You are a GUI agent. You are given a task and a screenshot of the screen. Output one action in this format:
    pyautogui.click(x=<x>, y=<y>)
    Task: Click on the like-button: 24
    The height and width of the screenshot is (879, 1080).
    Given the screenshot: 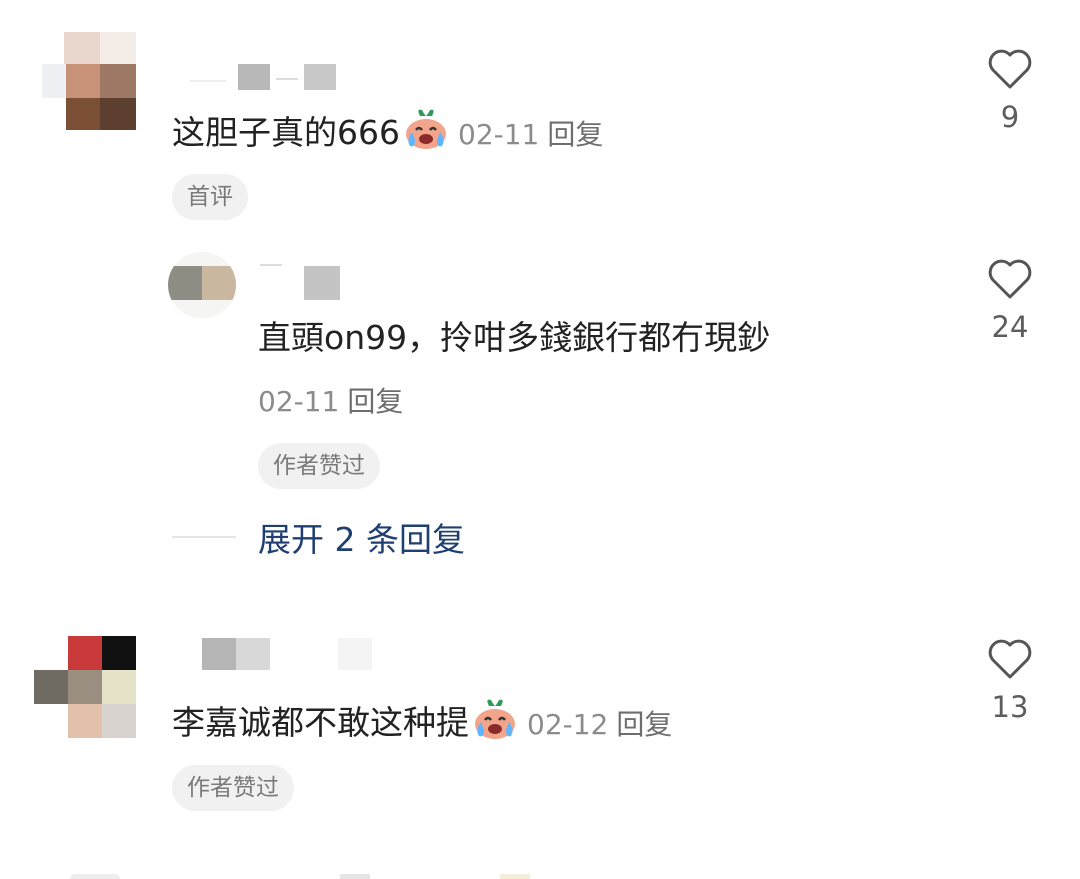 What is the action you would take?
    pyautogui.click(x=1010, y=301)
    